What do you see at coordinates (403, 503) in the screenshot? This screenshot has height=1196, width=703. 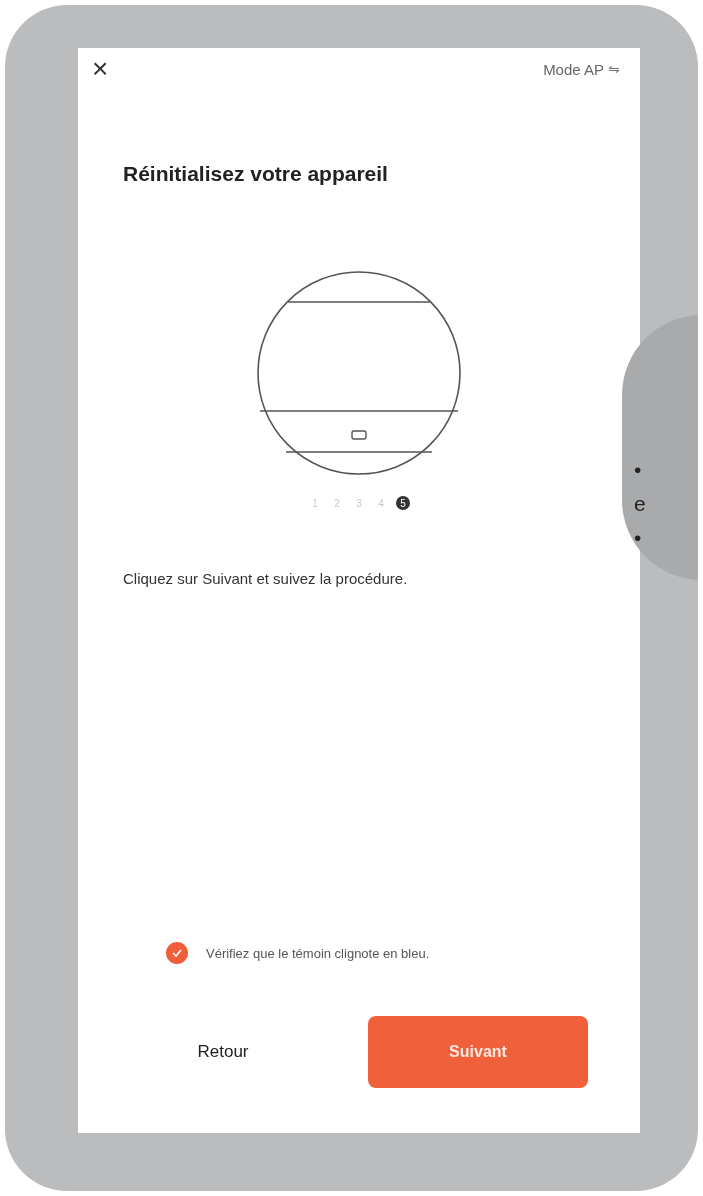 I see `step-indicator: 5` at bounding box center [403, 503].